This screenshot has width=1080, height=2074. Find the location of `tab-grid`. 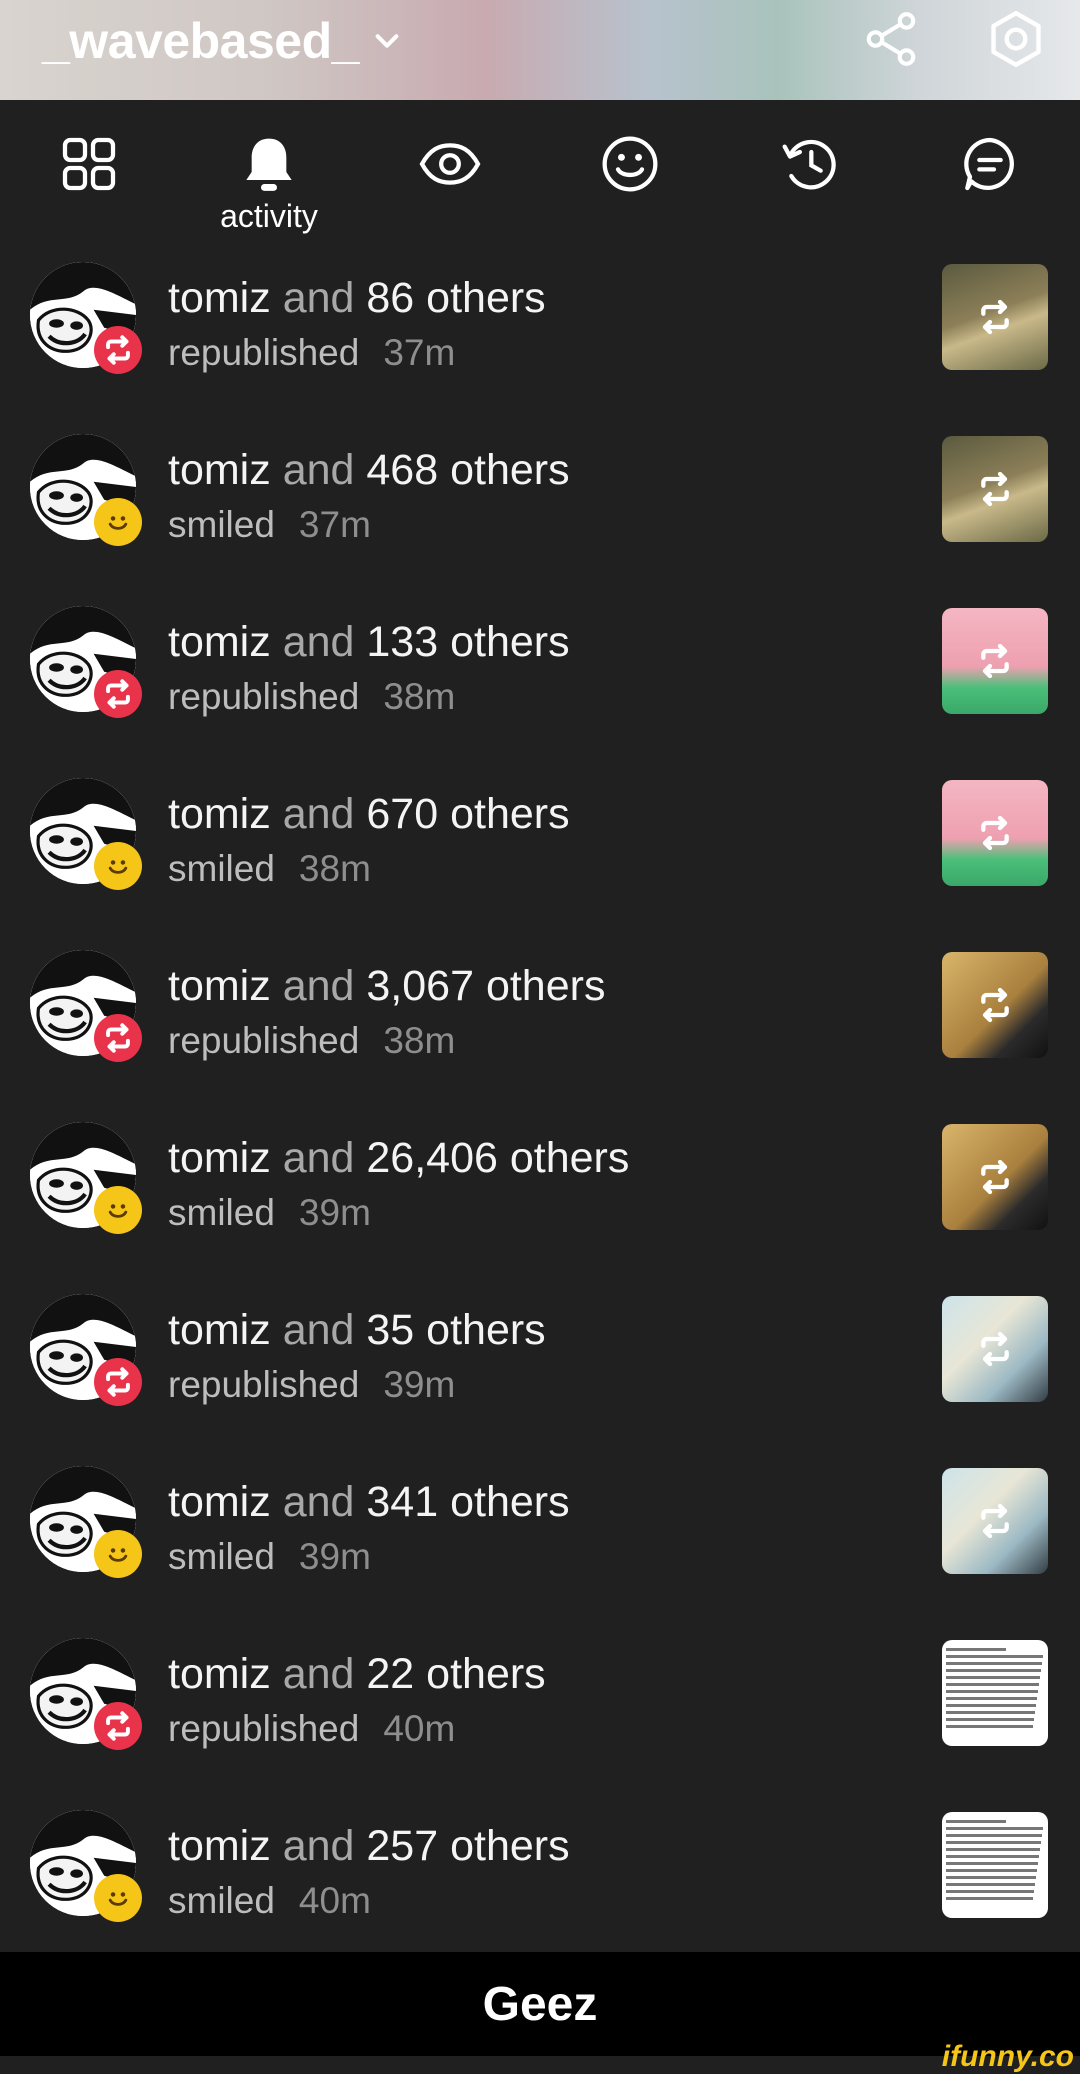

tab-grid is located at coordinates (89, 180).